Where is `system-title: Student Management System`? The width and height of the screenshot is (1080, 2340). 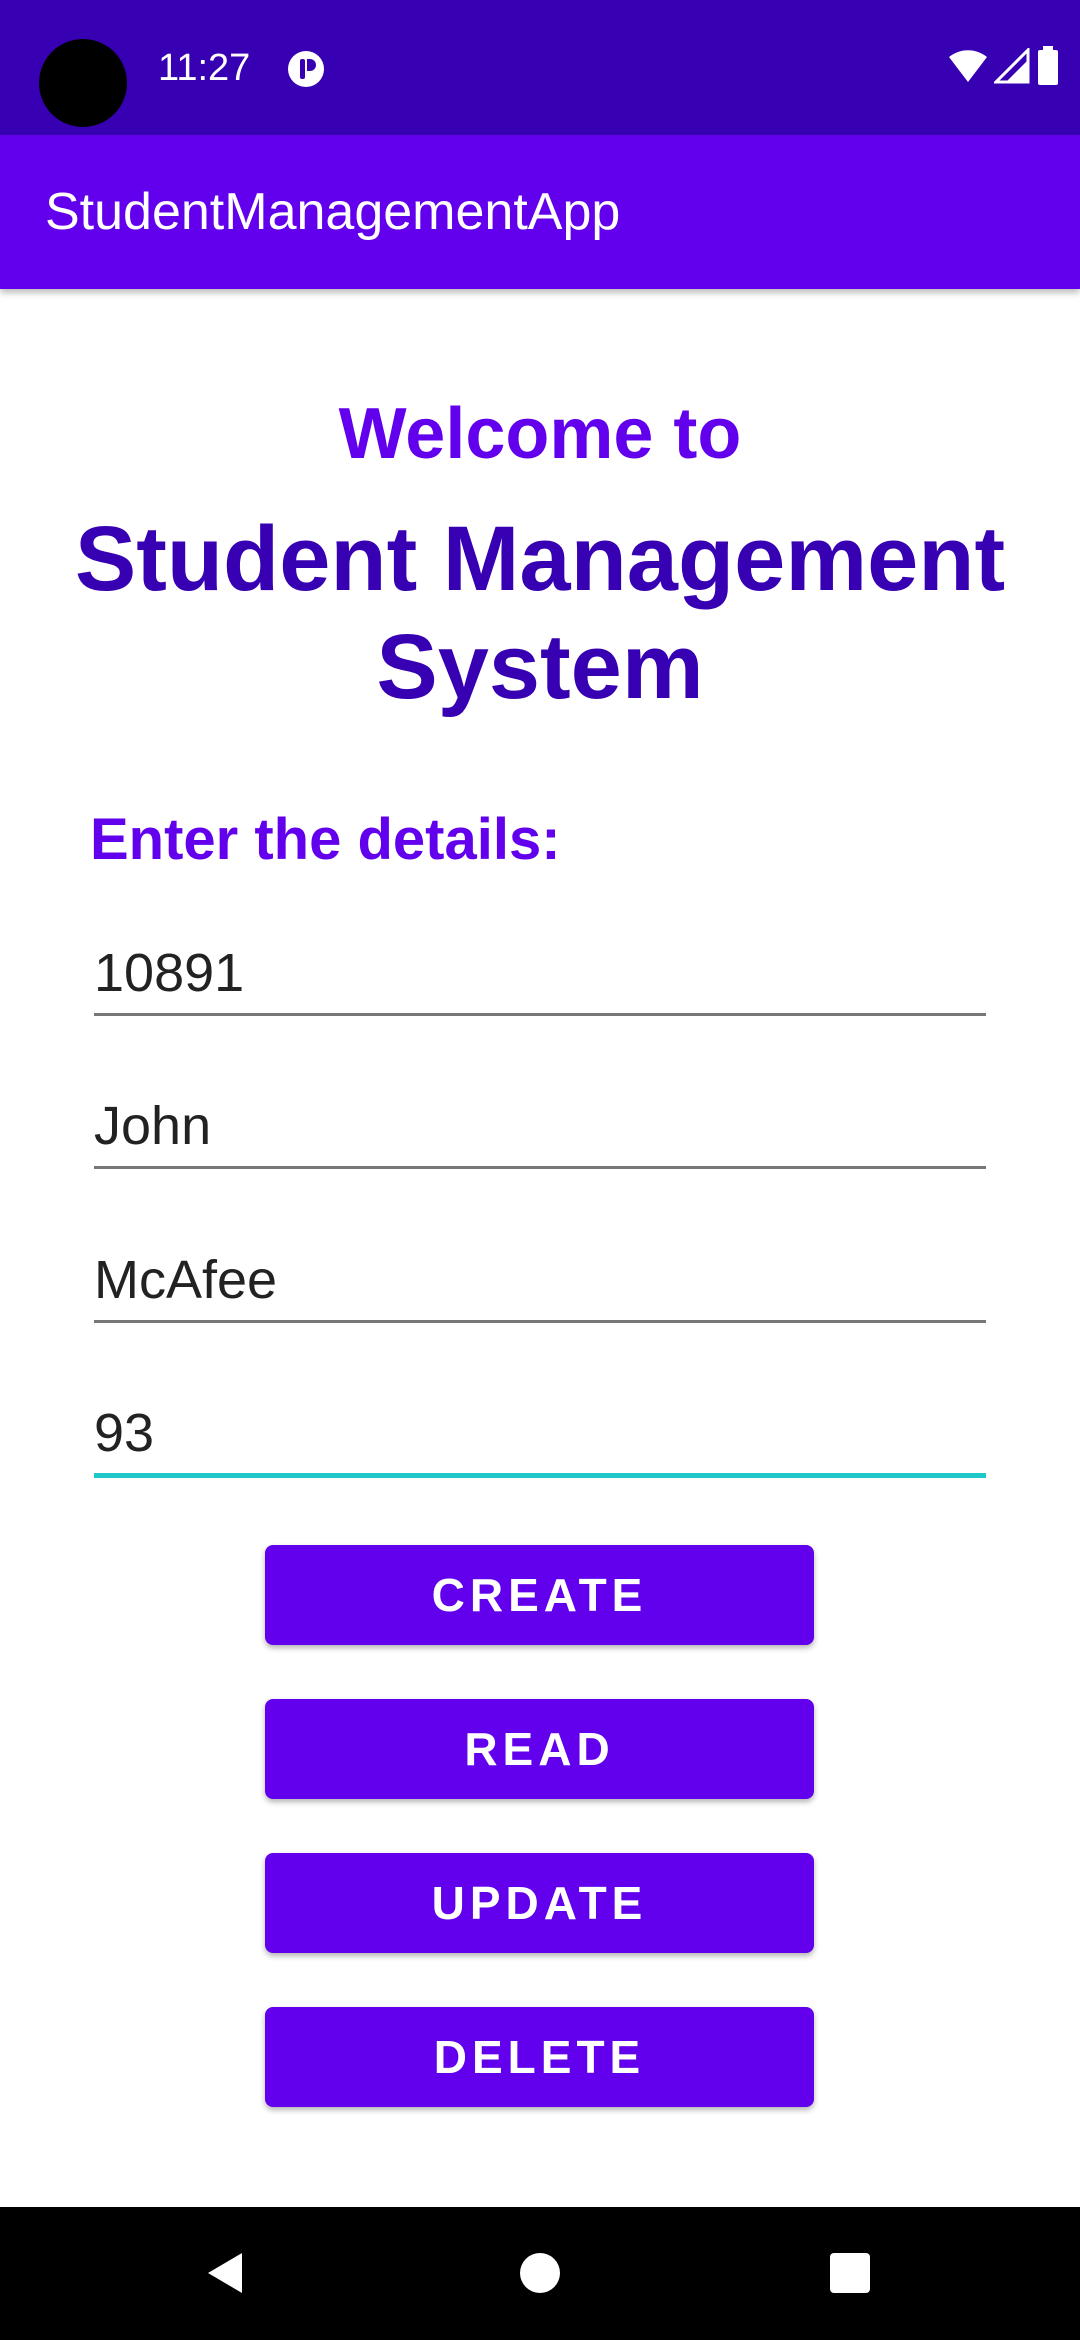 system-title: Student Management System is located at coordinates (540, 613).